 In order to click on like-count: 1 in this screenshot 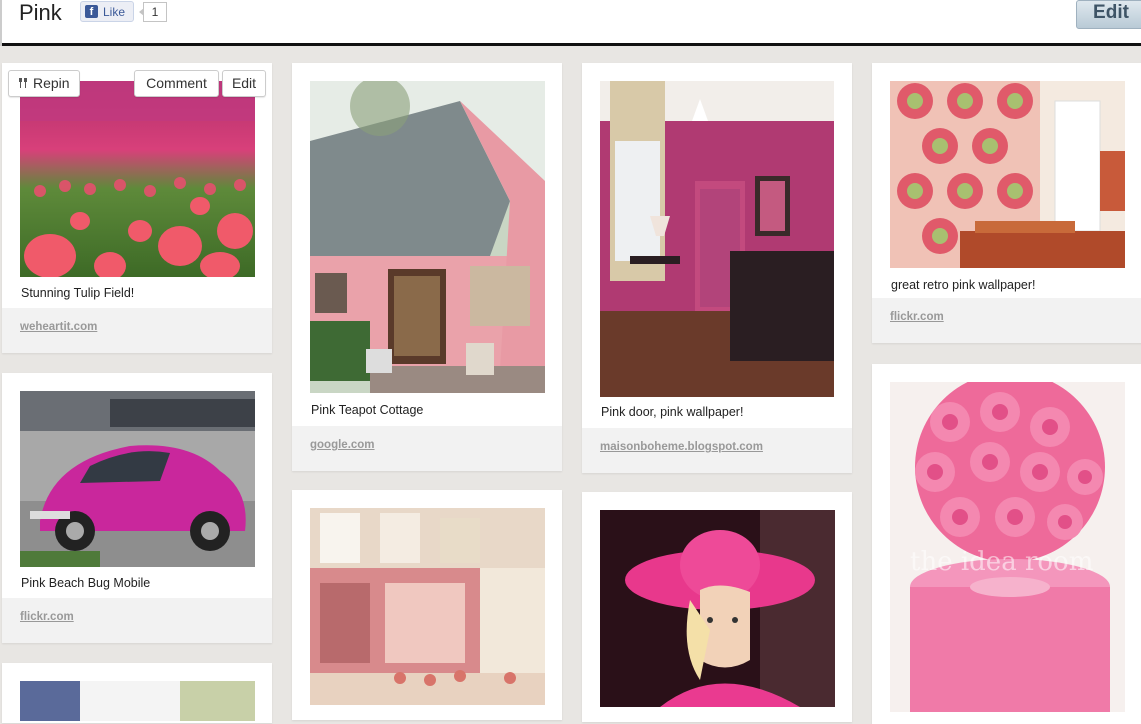, I will do `click(153, 12)`.